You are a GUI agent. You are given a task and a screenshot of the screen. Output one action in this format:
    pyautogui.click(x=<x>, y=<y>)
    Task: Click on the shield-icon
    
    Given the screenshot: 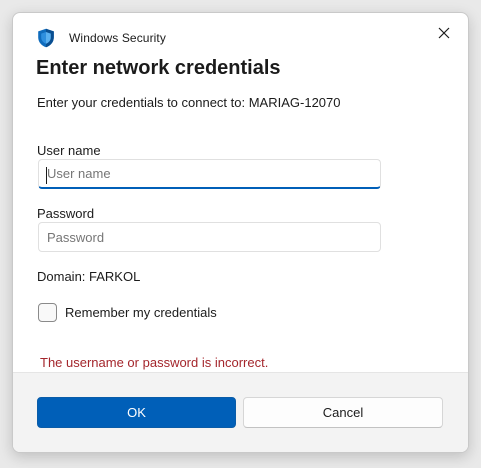 What is the action you would take?
    pyautogui.click(x=46, y=38)
    